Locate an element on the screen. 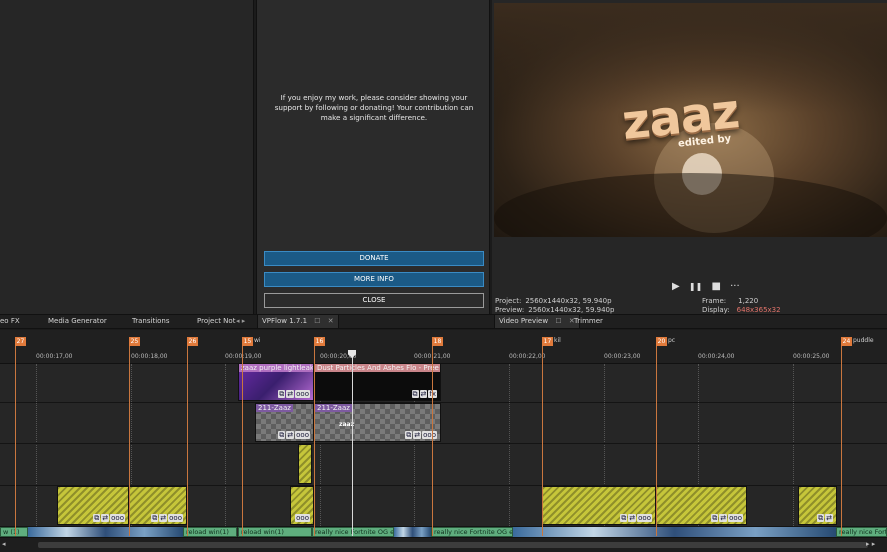  timeline-scrollbar: ◂ ▸ ▸ is located at coordinates (443, 544).